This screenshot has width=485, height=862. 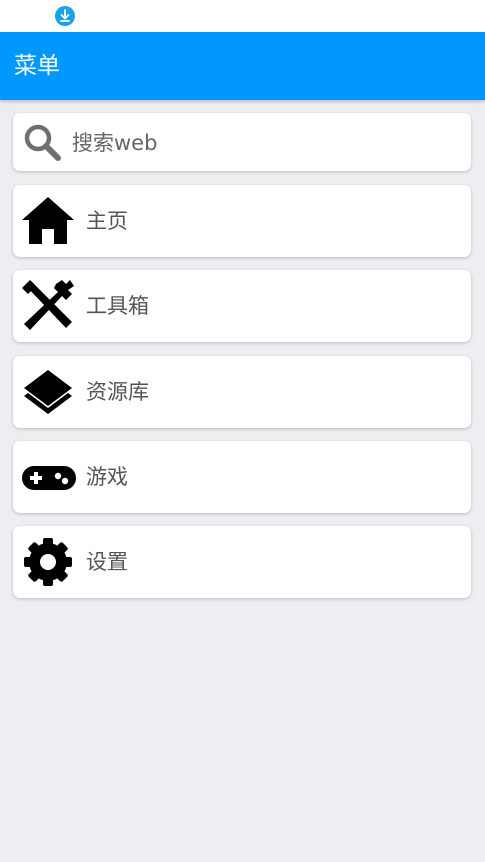 What do you see at coordinates (117, 306) in the screenshot?
I see `menu-item-label: 工具箱` at bounding box center [117, 306].